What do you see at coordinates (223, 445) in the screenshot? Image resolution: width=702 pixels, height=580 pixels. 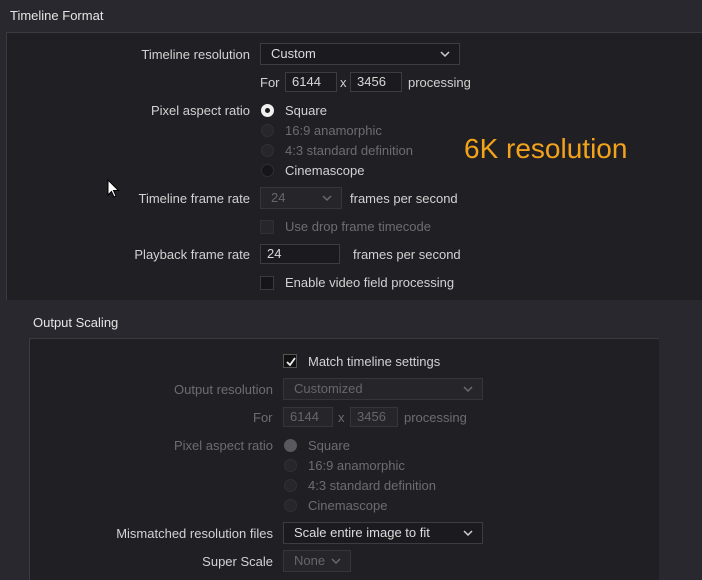 I see `output-par-label: Pixel aspect ratio` at bounding box center [223, 445].